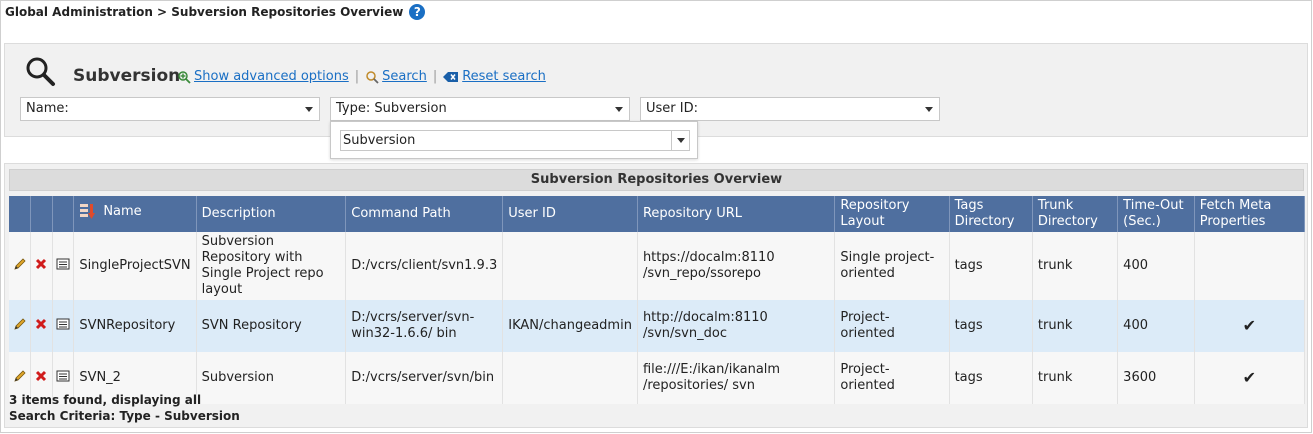  I want to click on type-filter-select: Type: Subversion, so click(480, 109).